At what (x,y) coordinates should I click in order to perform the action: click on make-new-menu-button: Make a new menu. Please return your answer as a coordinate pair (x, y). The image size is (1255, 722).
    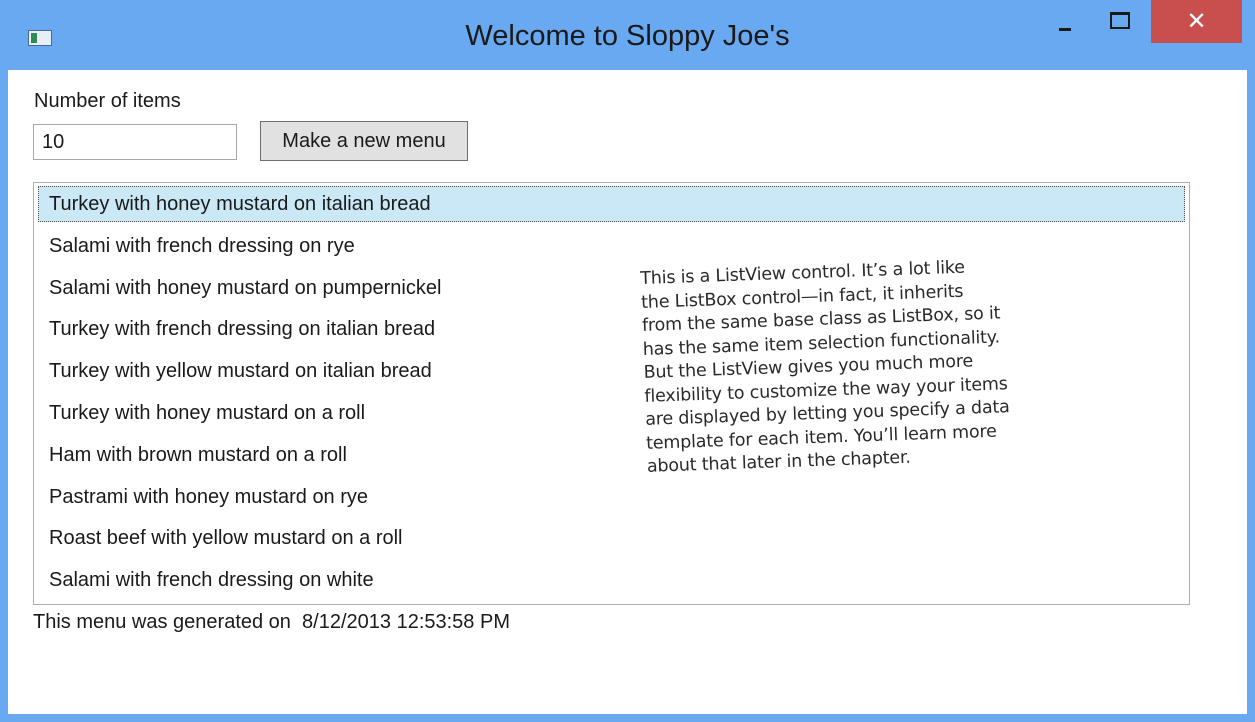
    Looking at the image, I should click on (364, 141).